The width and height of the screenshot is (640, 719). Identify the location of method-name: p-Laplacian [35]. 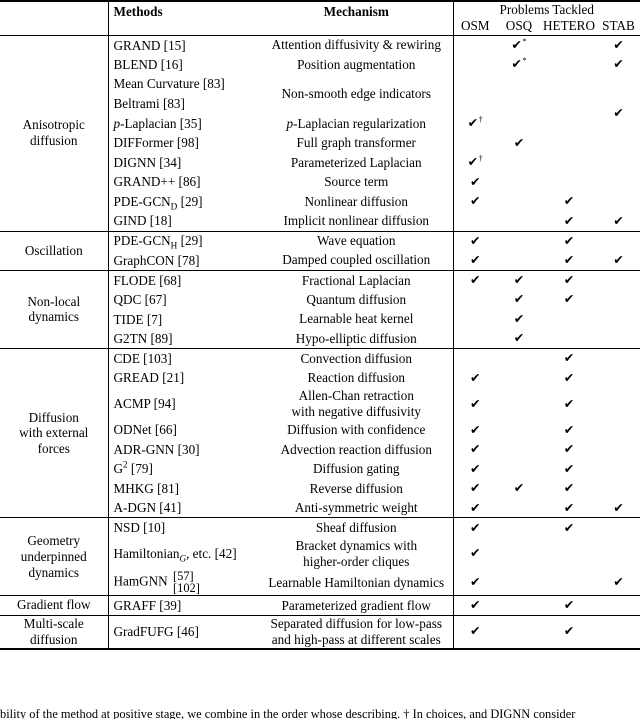
(183, 123).